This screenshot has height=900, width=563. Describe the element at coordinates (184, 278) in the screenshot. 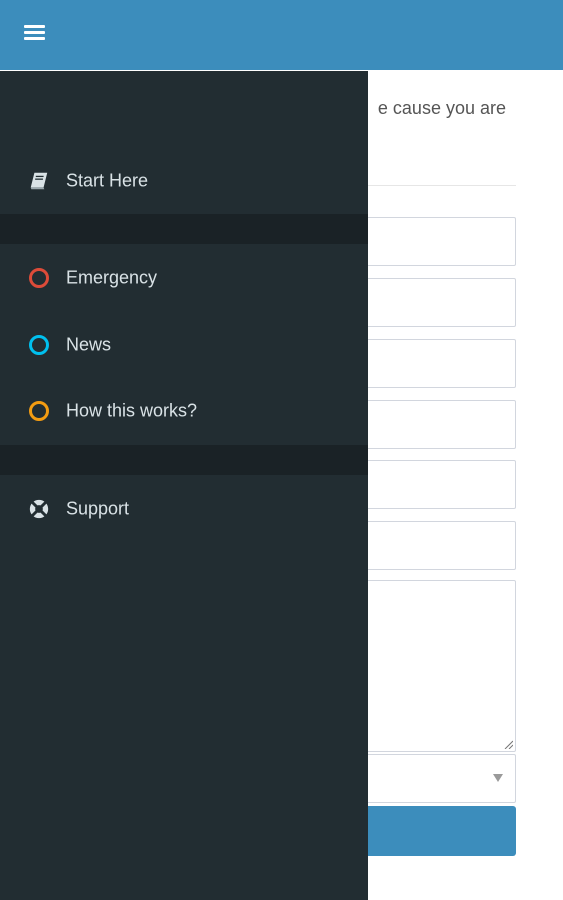

I see `nav-item-emergency: Emergency` at that location.